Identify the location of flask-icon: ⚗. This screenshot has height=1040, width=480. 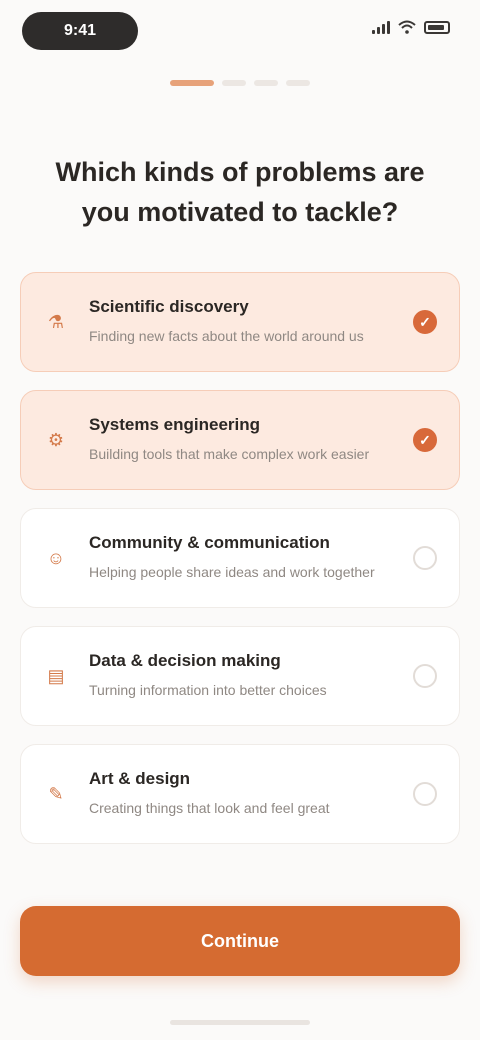
(56, 321).